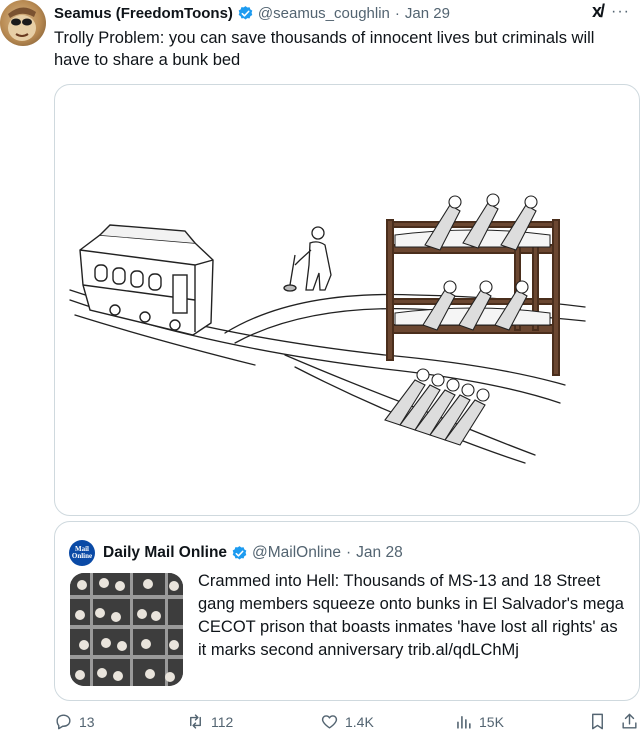  I want to click on quoted-tweet-date: Jan 28, so click(379, 553).